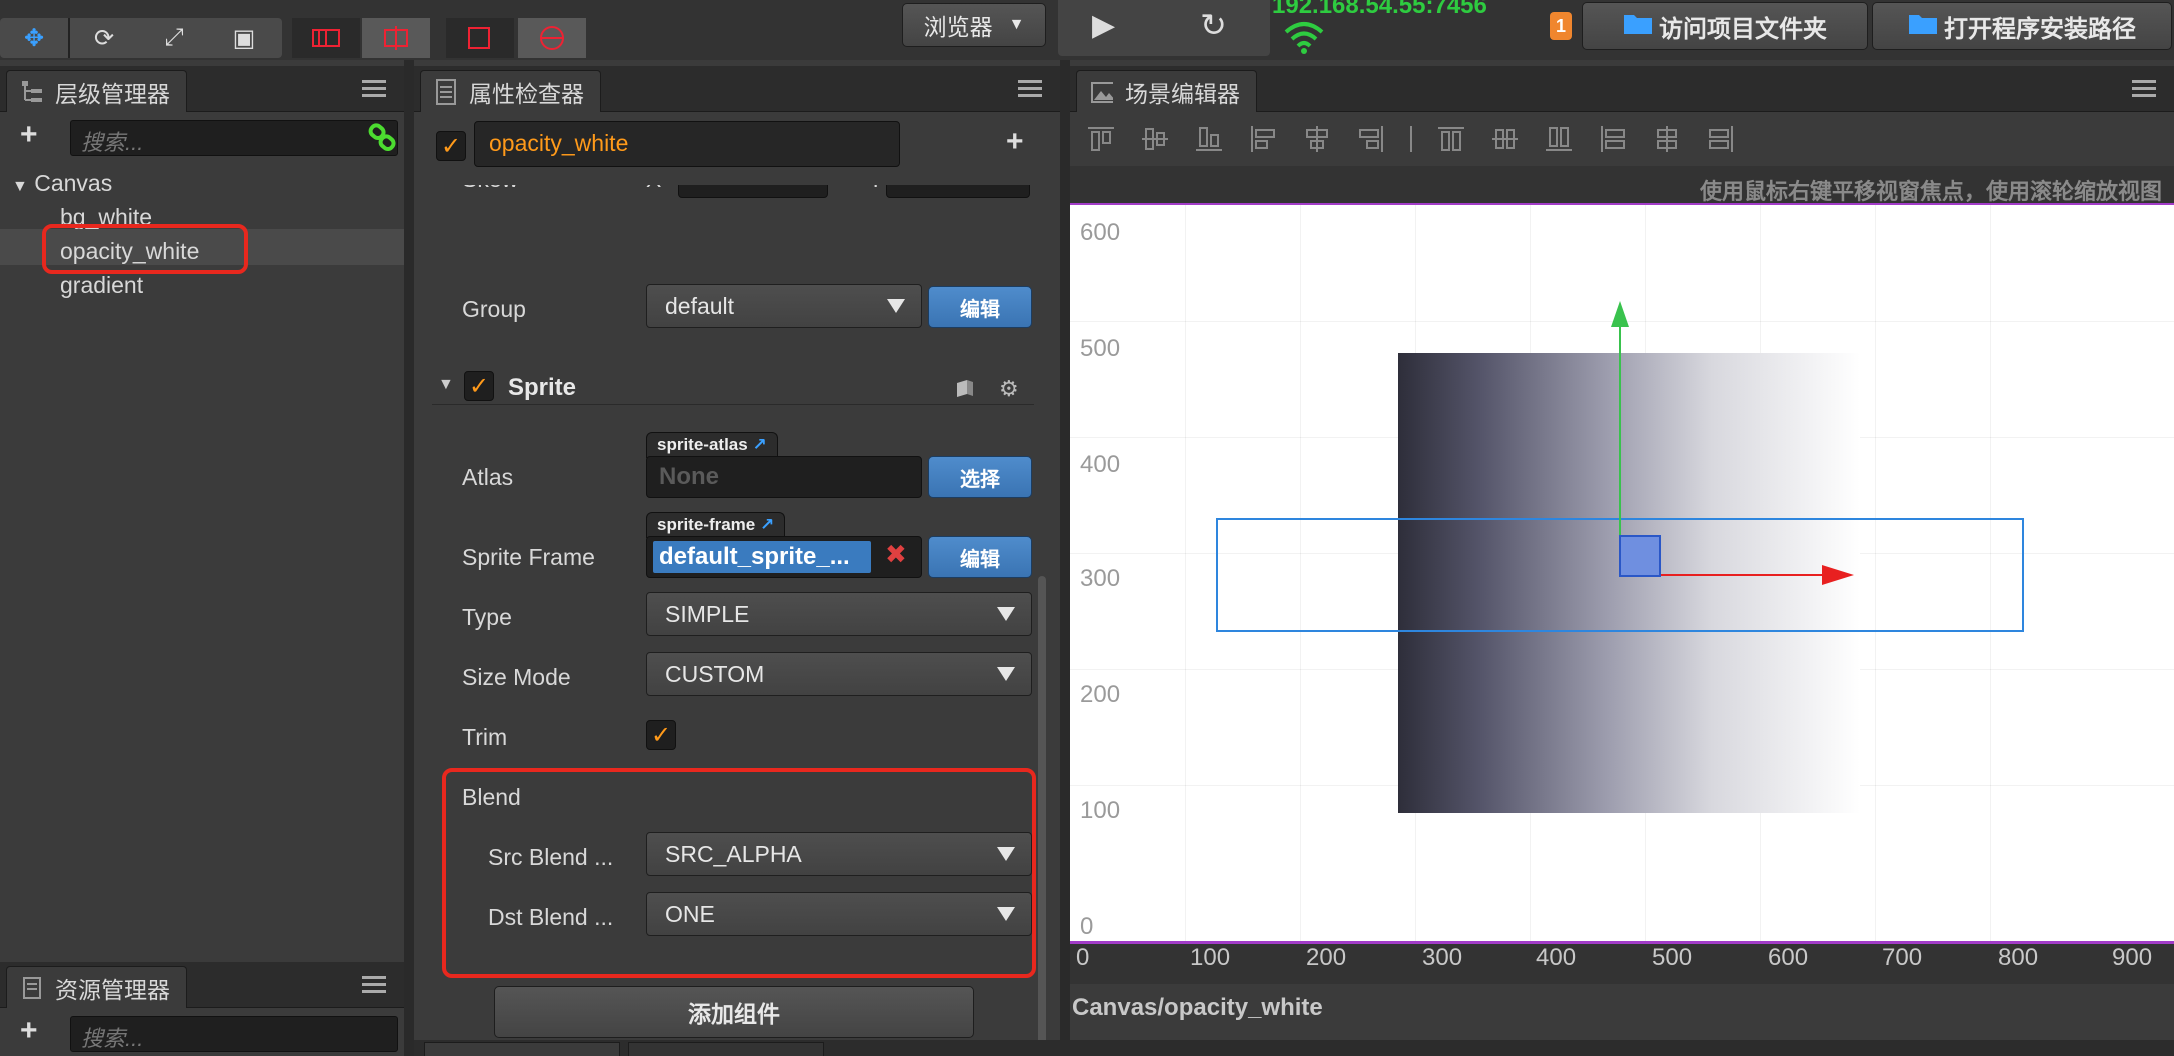  What do you see at coordinates (396, 38) in the screenshot?
I see `gizmo-center-icon` at bounding box center [396, 38].